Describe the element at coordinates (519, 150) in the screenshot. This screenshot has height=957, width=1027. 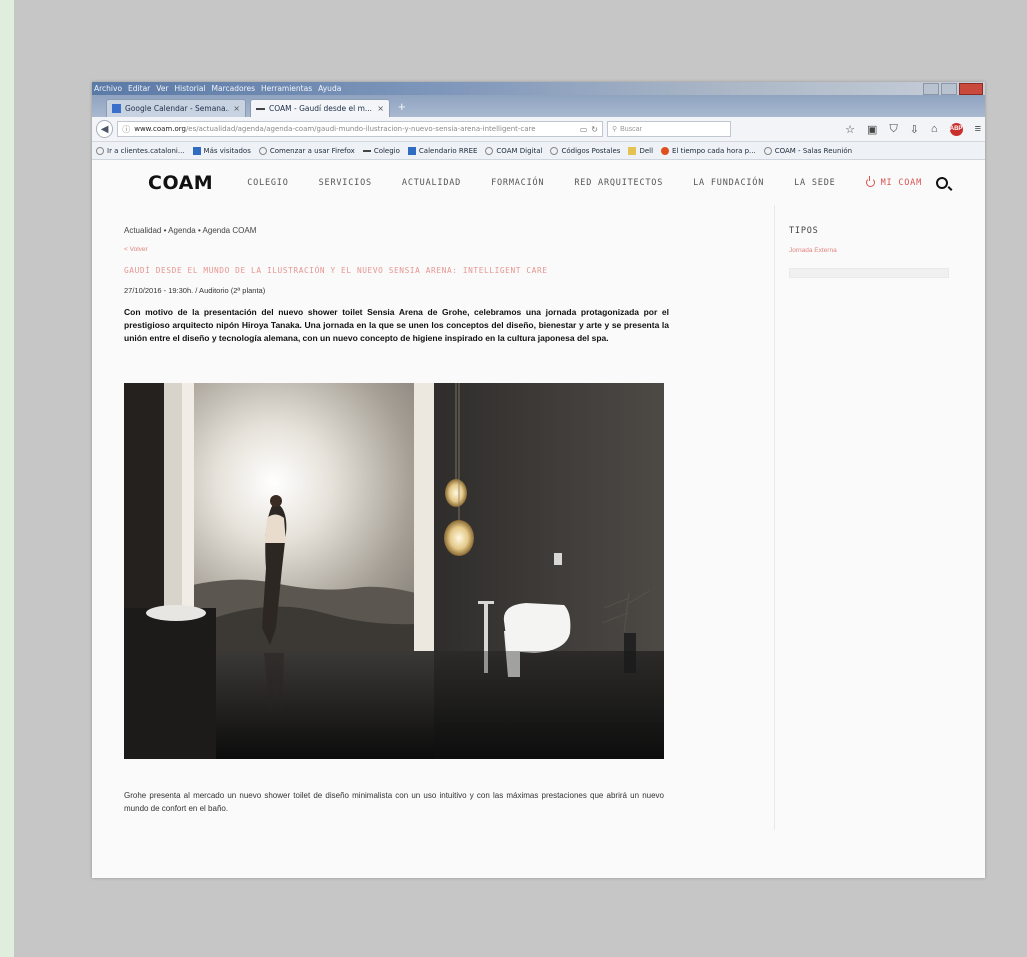
I see `bookmark-label: COAM Digital` at that location.